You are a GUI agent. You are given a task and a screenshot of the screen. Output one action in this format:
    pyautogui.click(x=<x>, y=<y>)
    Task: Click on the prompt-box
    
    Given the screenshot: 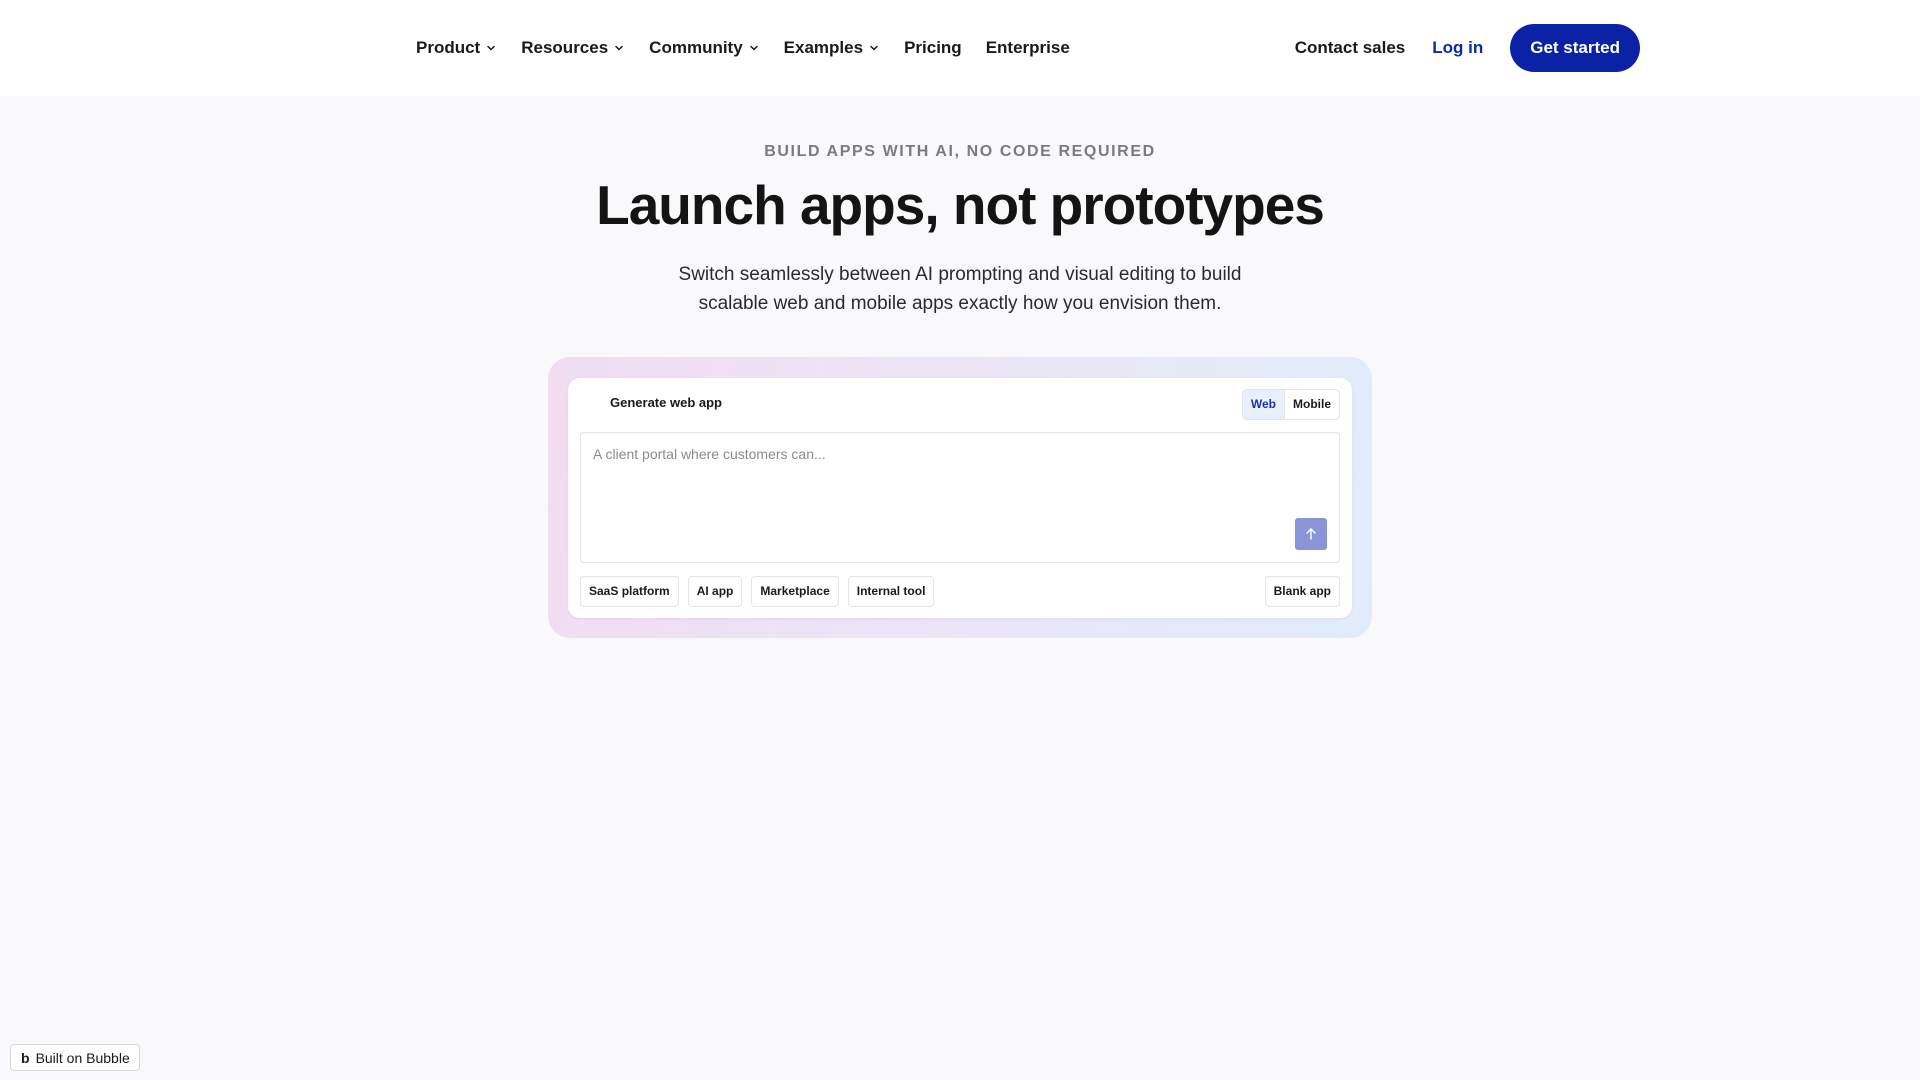 What is the action you would take?
    pyautogui.click(x=960, y=497)
    